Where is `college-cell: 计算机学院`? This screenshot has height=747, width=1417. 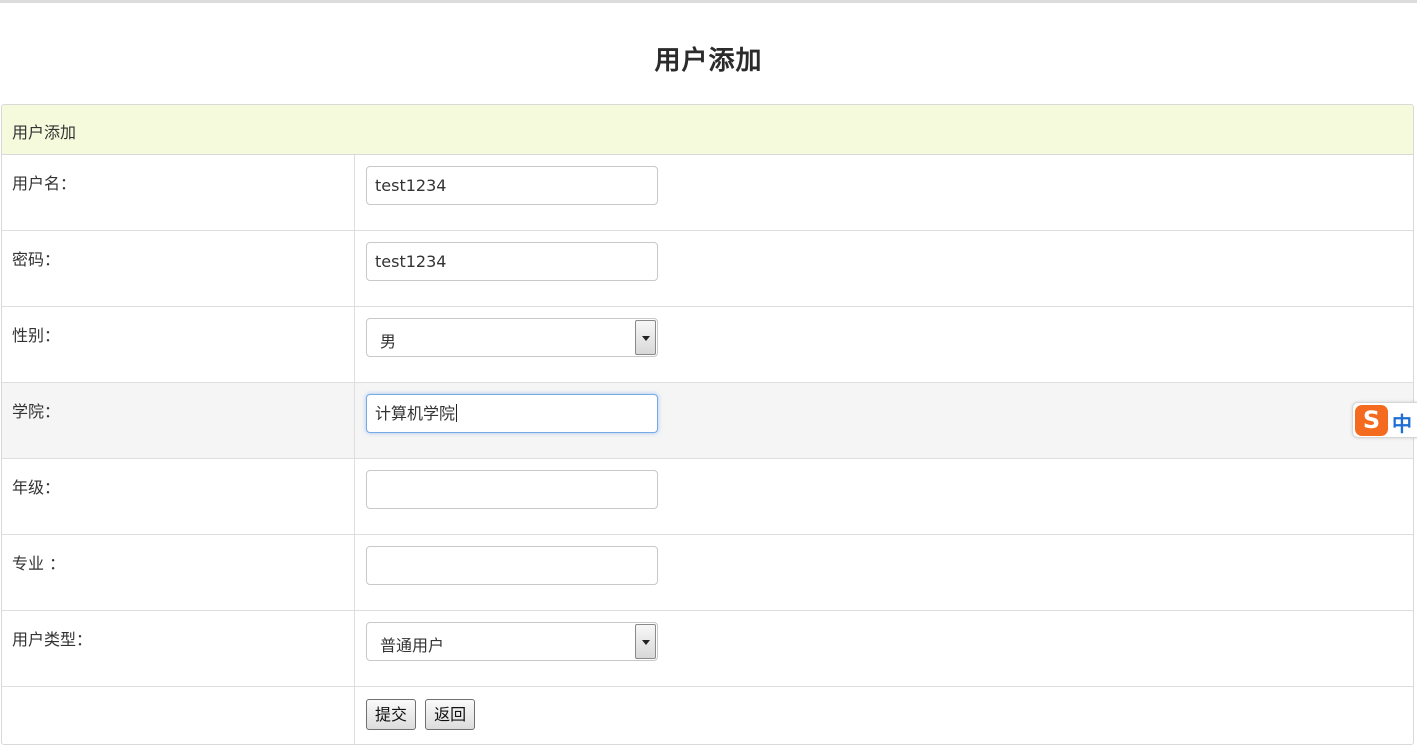
college-cell: 计算机学院 is located at coordinates (884, 420).